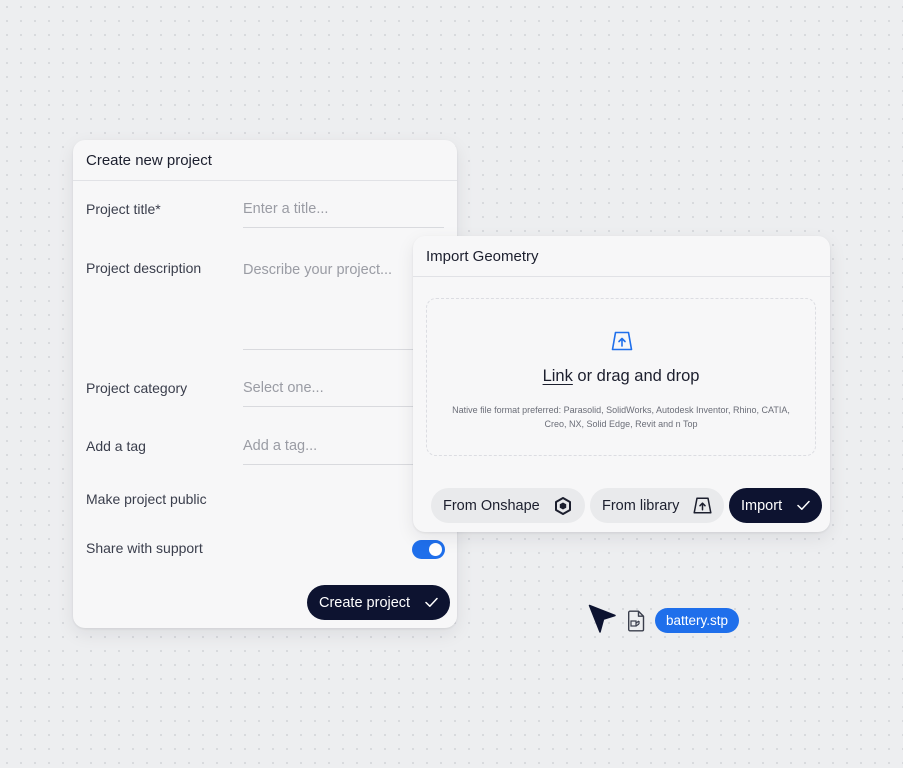 The width and height of the screenshot is (903, 768). I want to click on import-button: Import, so click(775, 505).